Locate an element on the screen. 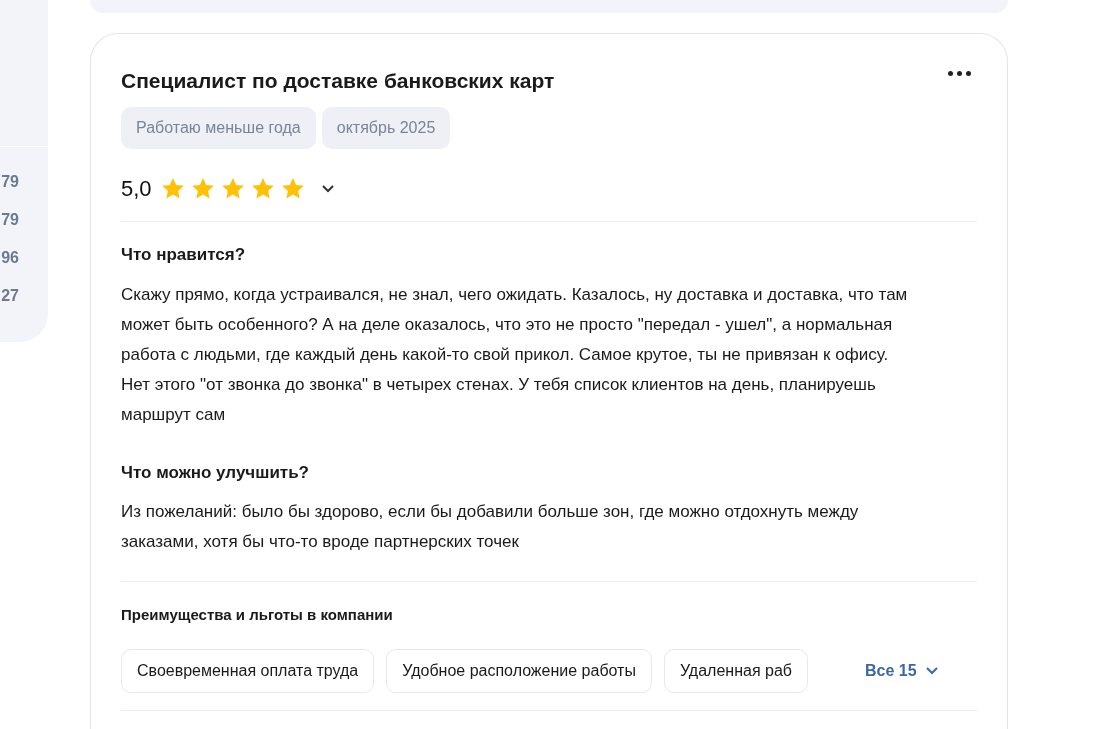 The image size is (1114, 729). benefits-heading: Преимущества и льготы в компании is located at coordinates (257, 615).